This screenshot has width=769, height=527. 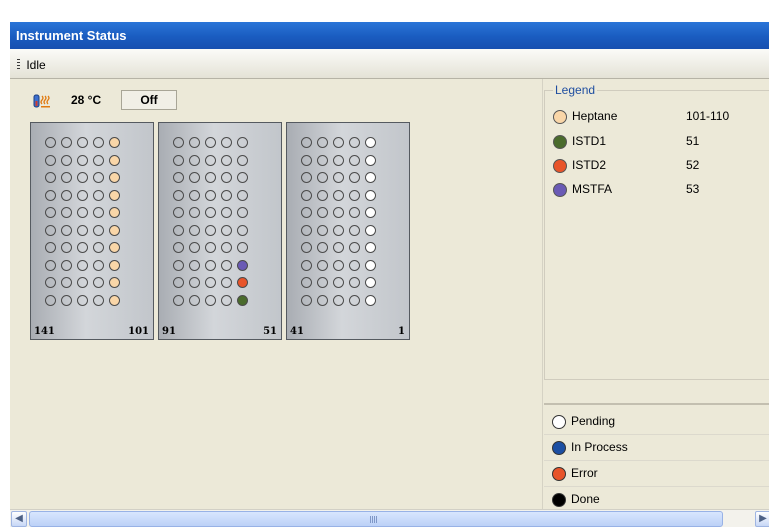 What do you see at coordinates (19, 519) in the screenshot?
I see `scroll-left-icon: ◀` at bounding box center [19, 519].